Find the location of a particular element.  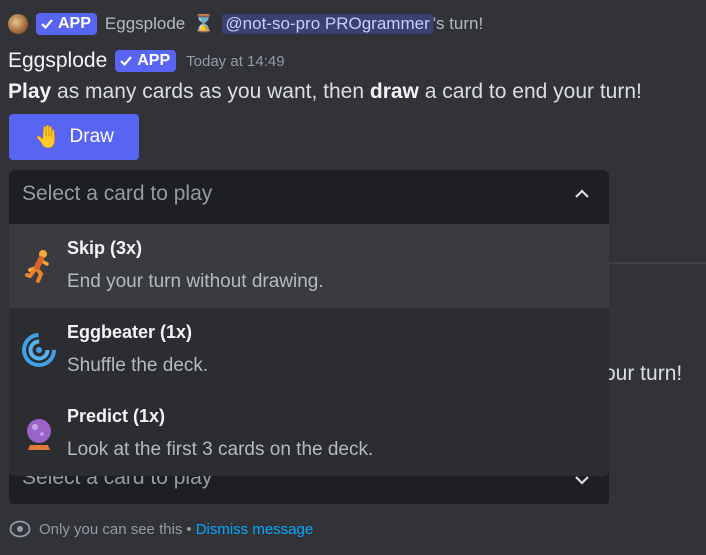

ephemeral-notice: Only you can see this • Dismiss message is located at coordinates (161, 529).